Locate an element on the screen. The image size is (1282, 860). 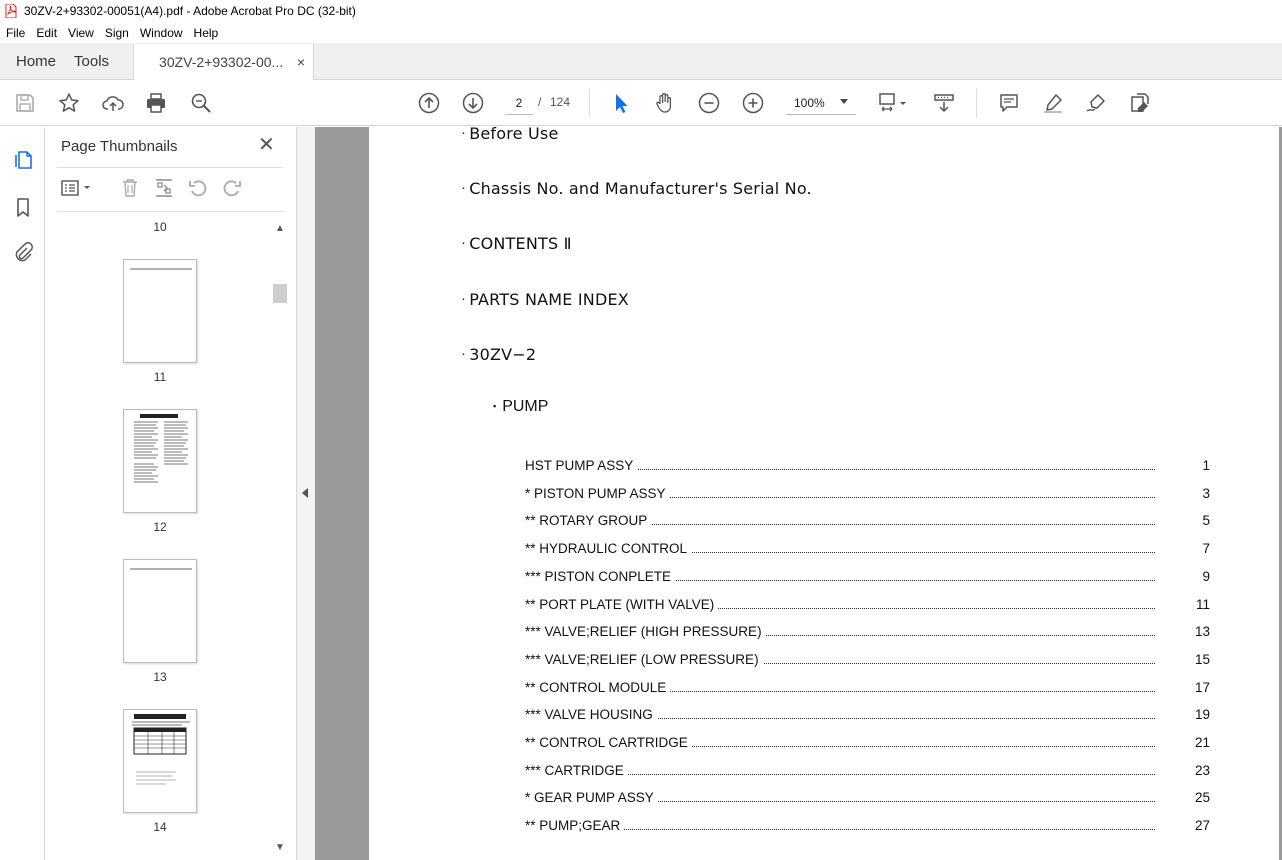
toc-entry: * GEAR PUMP ASSY 25 is located at coordinates (867, 798).